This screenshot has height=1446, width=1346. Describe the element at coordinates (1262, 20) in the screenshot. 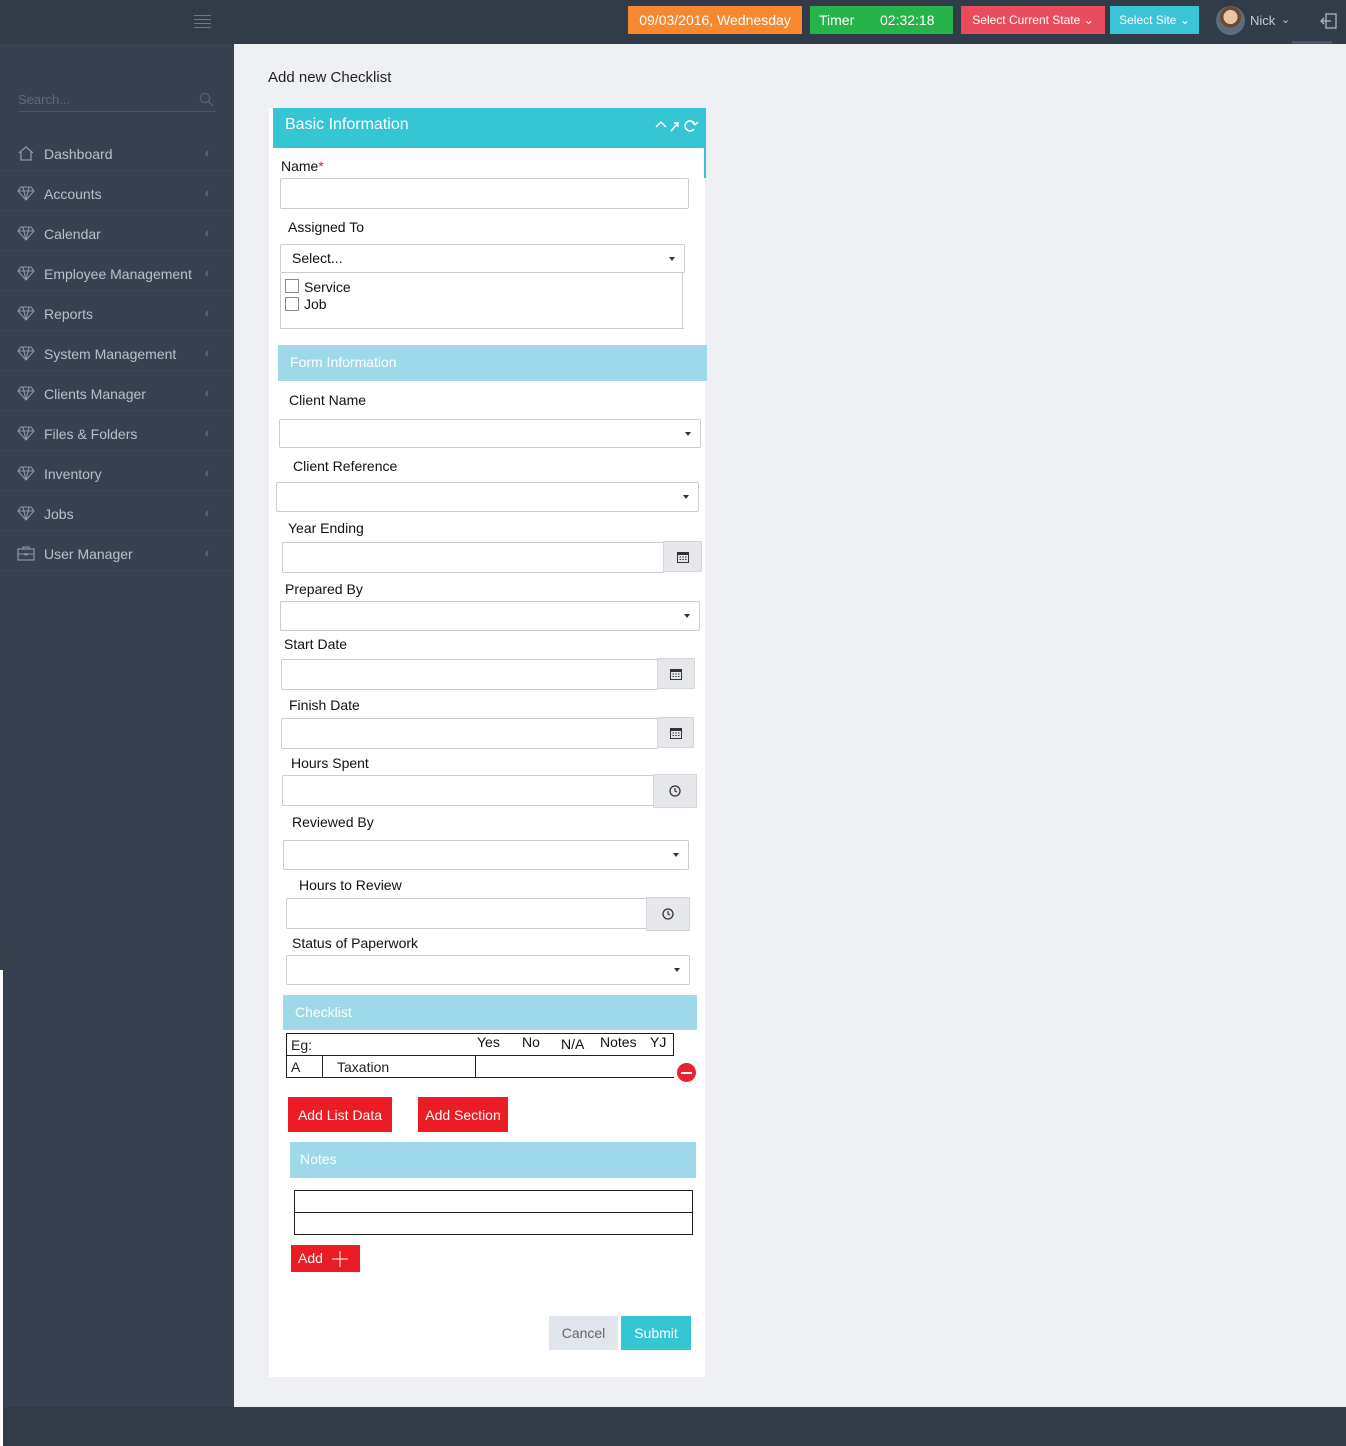

I see `user-name: Nick` at that location.